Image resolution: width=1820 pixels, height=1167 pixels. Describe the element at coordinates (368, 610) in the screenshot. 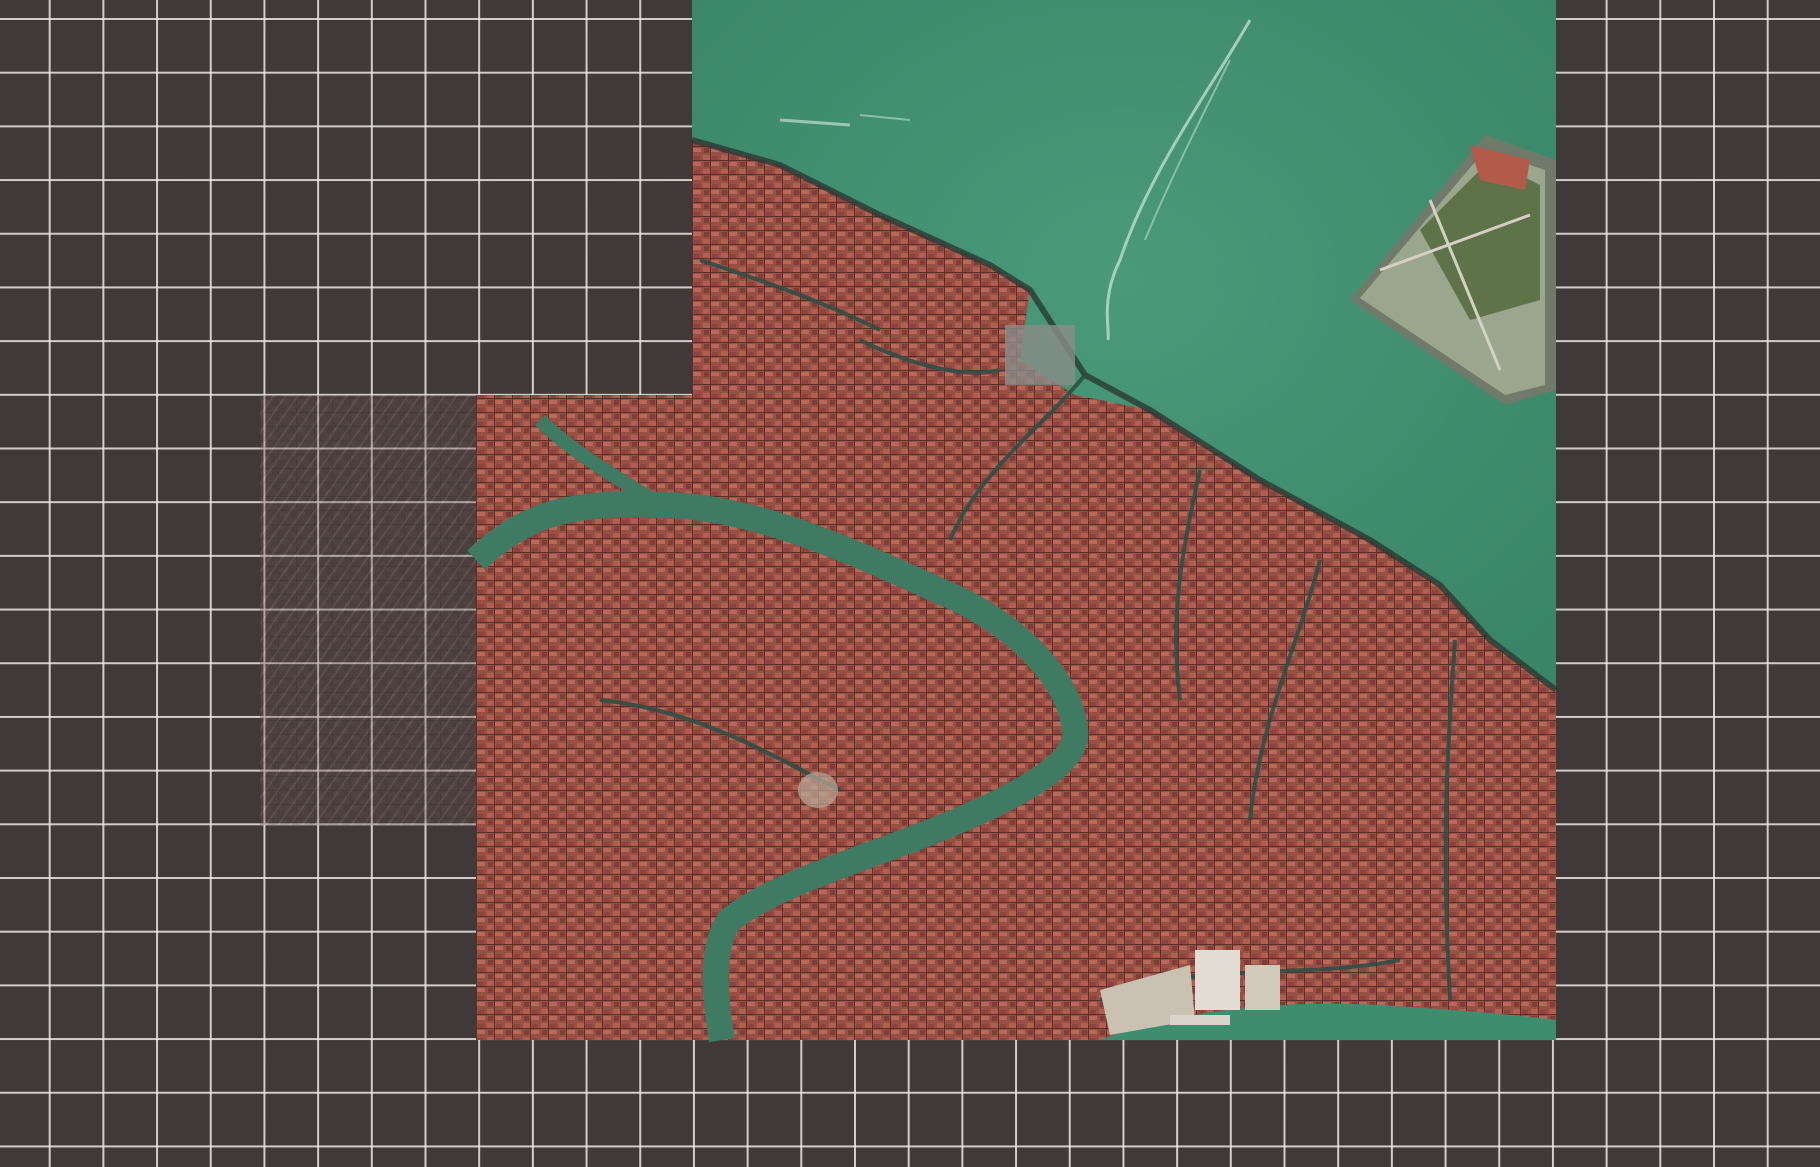

I see `station-ghost-tile` at that location.